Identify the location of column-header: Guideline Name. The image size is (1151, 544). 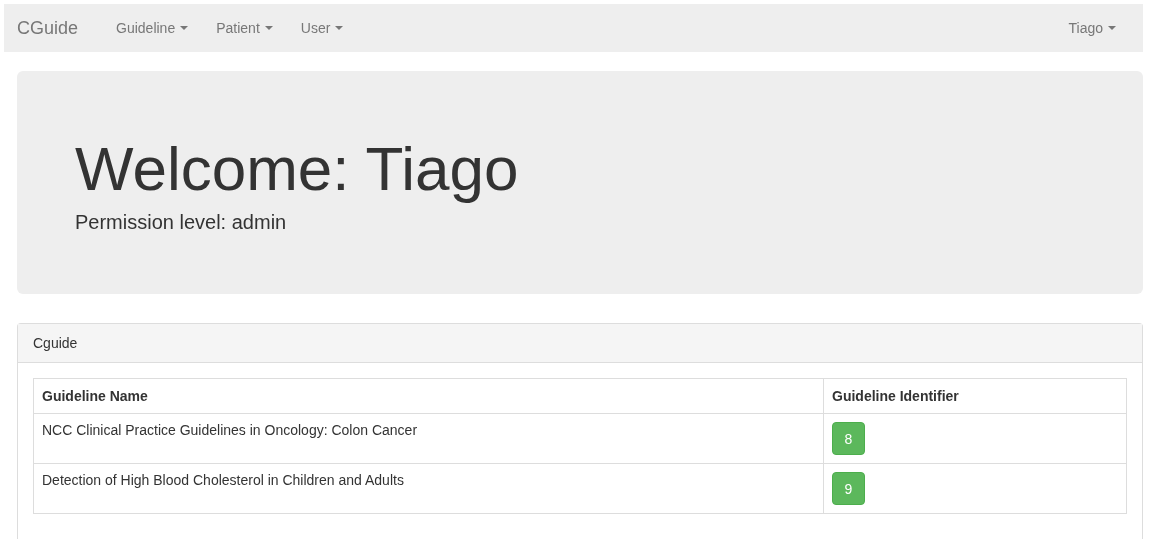
(428, 396).